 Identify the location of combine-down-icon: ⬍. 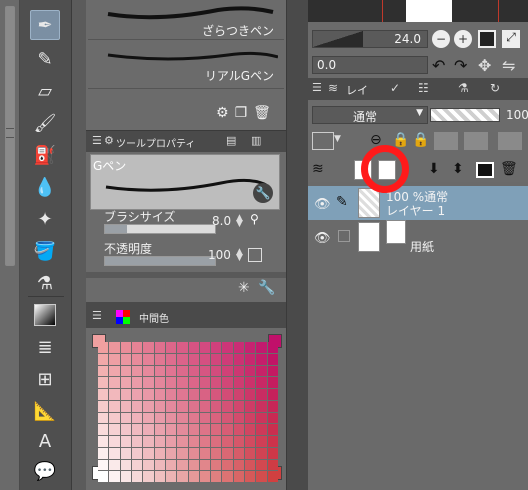
(458, 169).